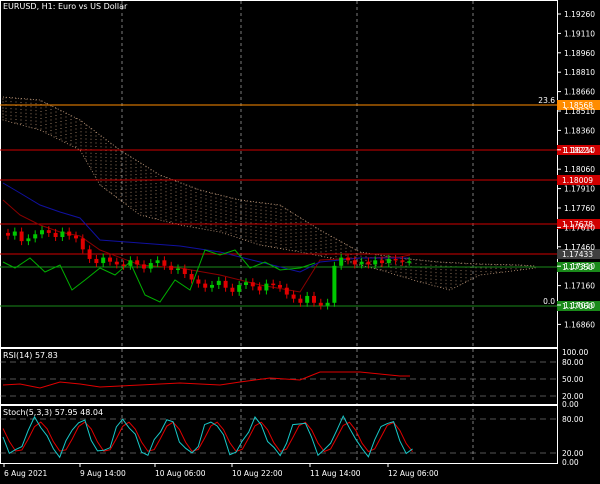  Describe the element at coordinates (573, 419) in the screenshot. I see `stoch-axis-label: 80.00` at that location.